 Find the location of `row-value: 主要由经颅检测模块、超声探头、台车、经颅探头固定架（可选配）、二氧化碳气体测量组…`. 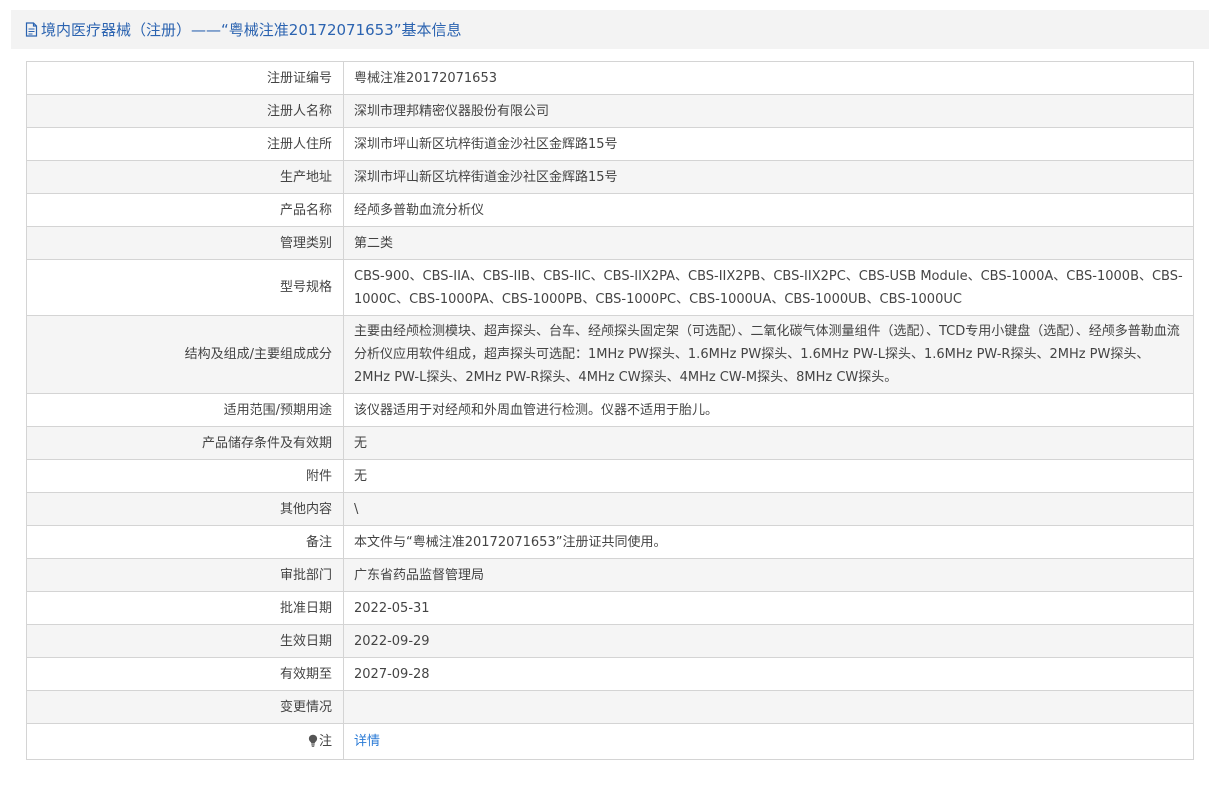

row-value: 主要由经颅检测模块、超声探头、台车、经颅探头固定架（可选配）、二氧化碳气体测量组… is located at coordinates (768, 354).